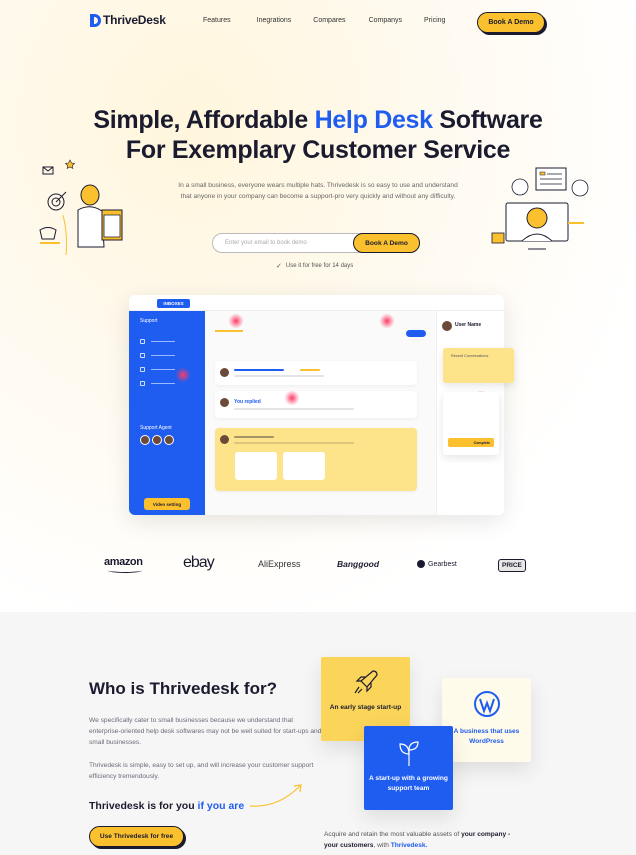  What do you see at coordinates (279, 564) in the screenshot?
I see `aliexpress-logo: AliExpress` at bounding box center [279, 564].